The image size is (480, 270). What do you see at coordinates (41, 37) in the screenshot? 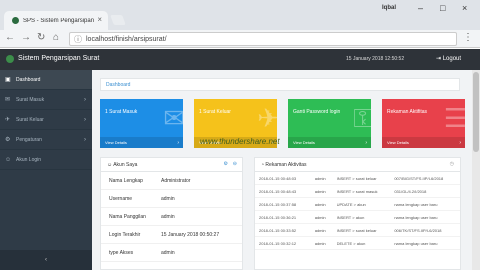
I see `reload-icon: ↻` at bounding box center [41, 37].